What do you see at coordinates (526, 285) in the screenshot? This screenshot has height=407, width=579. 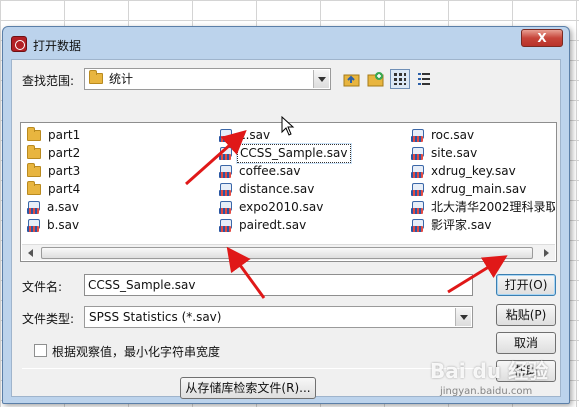 I see `open-button: 打开(O)` at bounding box center [526, 285].